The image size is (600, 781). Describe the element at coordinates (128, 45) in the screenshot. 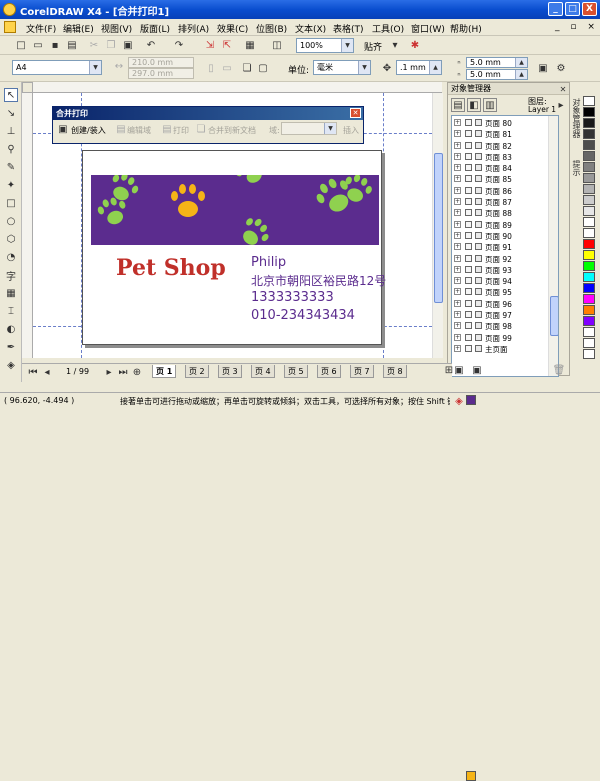

I see `paste-icon: ▣` at that location.